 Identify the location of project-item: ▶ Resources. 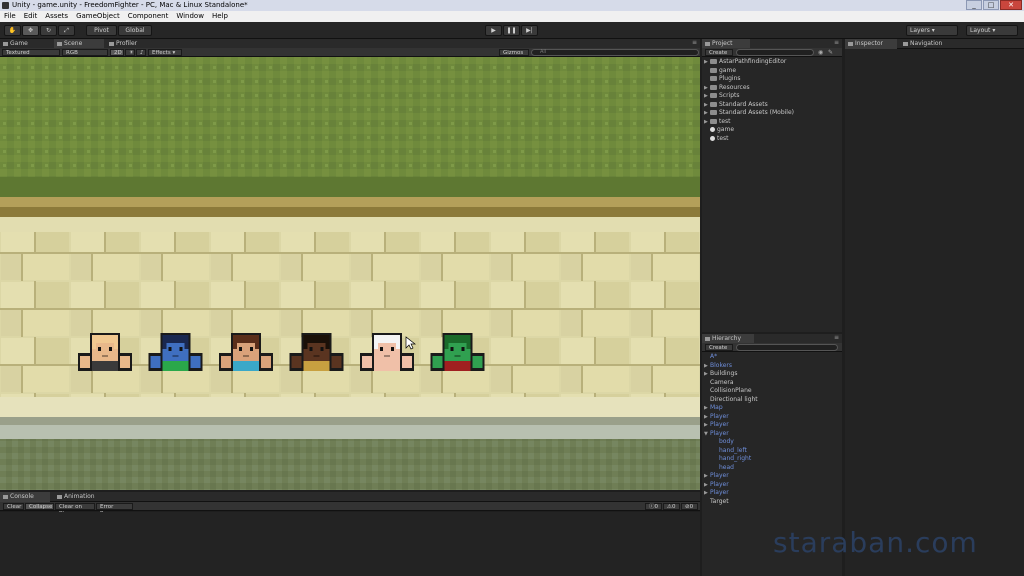
(773, 88).